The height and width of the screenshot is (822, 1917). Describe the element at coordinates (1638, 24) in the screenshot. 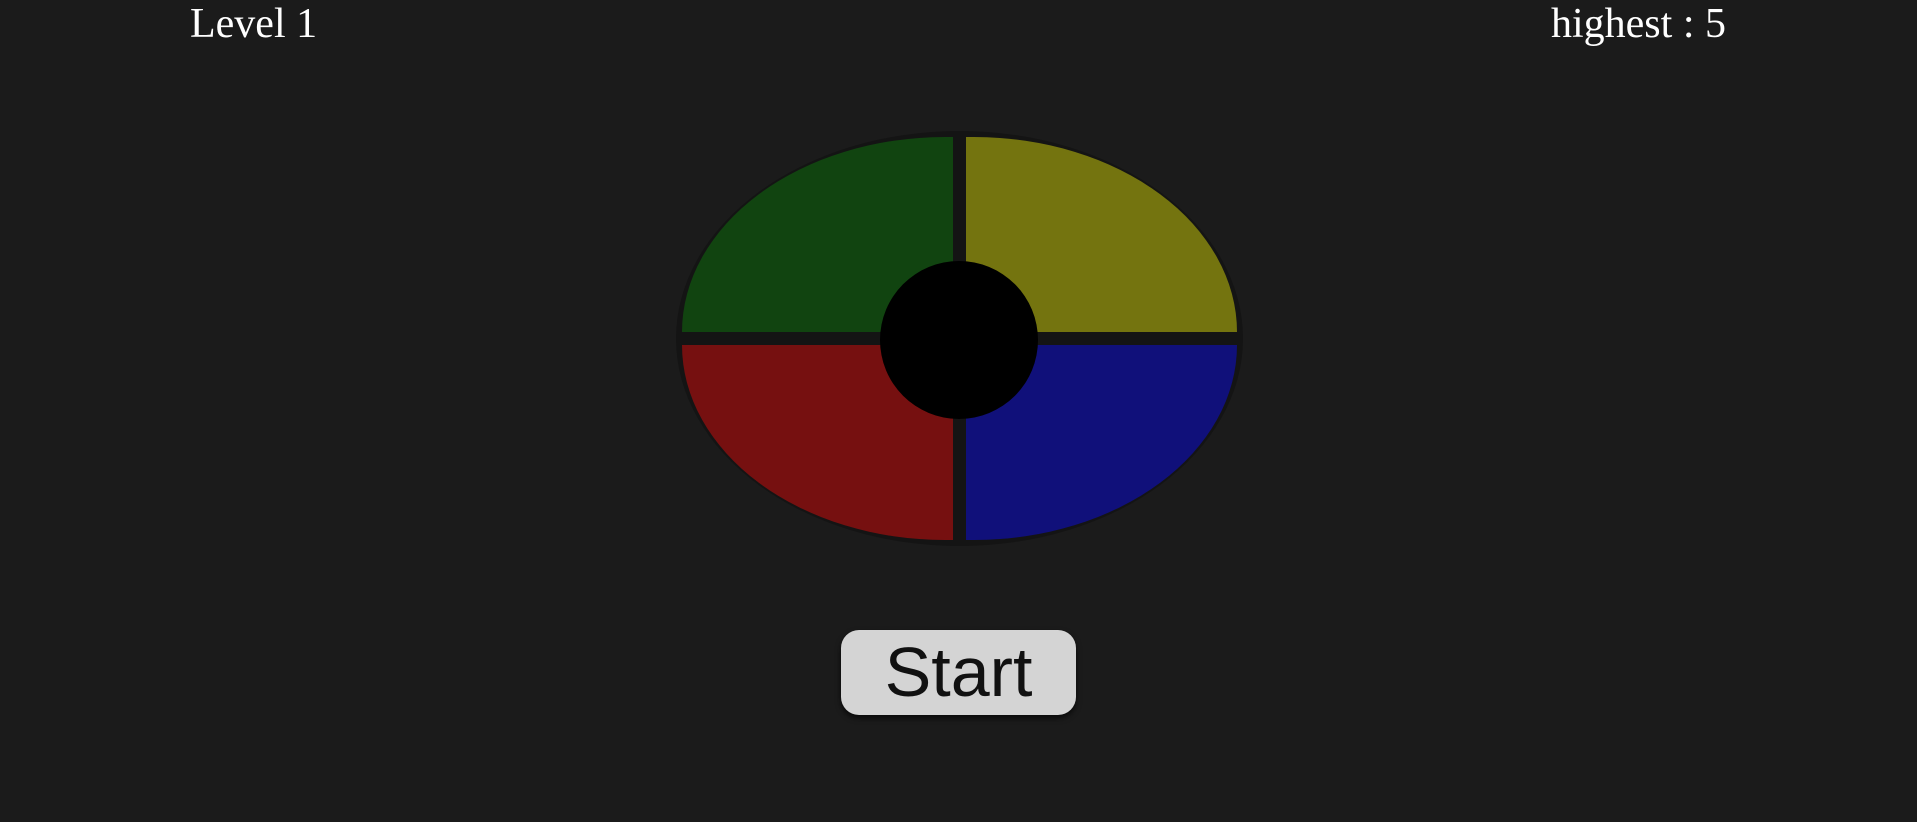

I see `highest-score: highest : 5` at that location.